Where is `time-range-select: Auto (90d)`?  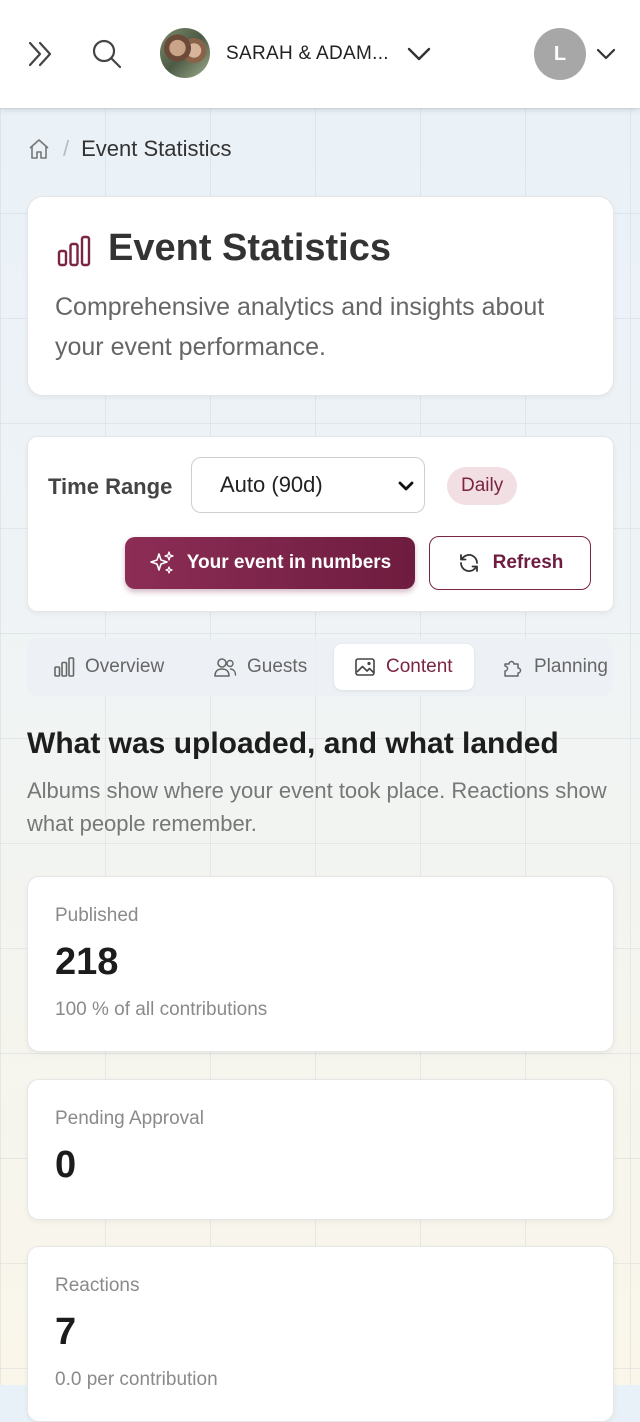 time-range-select: Auto (90d) is located at coordinates (308, 485).